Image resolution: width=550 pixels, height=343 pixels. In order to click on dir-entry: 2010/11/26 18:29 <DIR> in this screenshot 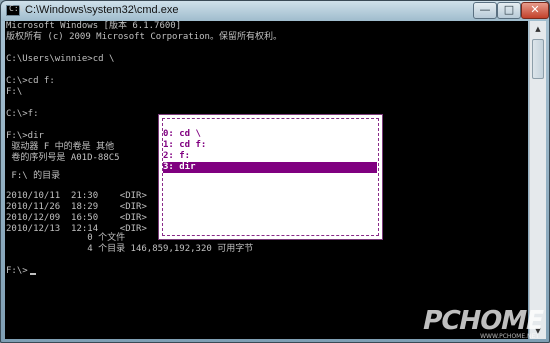, I will do `click(76, 207)`.